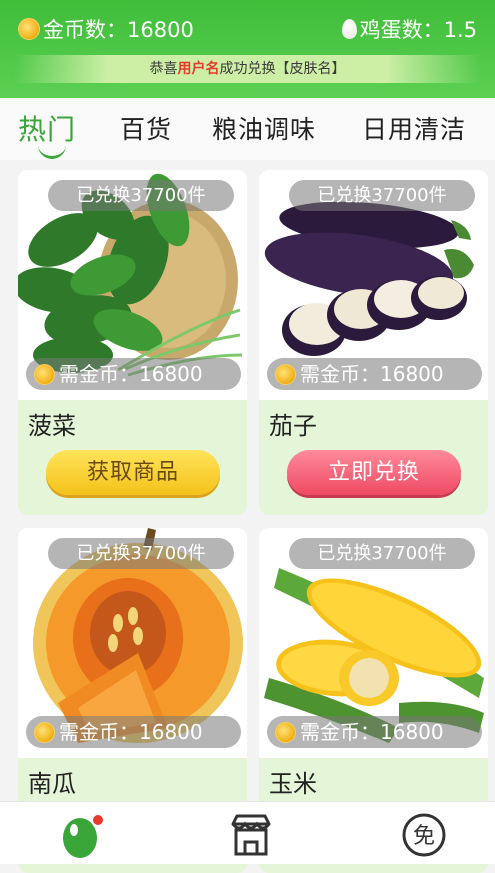 The image size is (495, 873). Describe the element at coordinates (247, 29) in the screenshot. I see `stats-row: 金币数：16800 鸡蛋数：1.5` at that location.